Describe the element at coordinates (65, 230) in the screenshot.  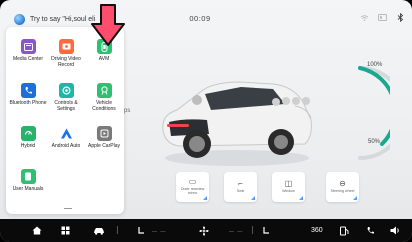
I see `apps-grid-icon` at that location.